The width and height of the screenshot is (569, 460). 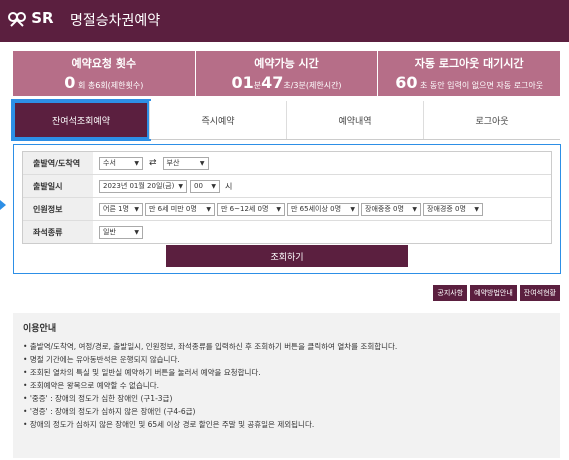 What do you see at coordinates (42, 18) in the screenshot?
I see `logo-text: SR` at bounding box center [42, 18].